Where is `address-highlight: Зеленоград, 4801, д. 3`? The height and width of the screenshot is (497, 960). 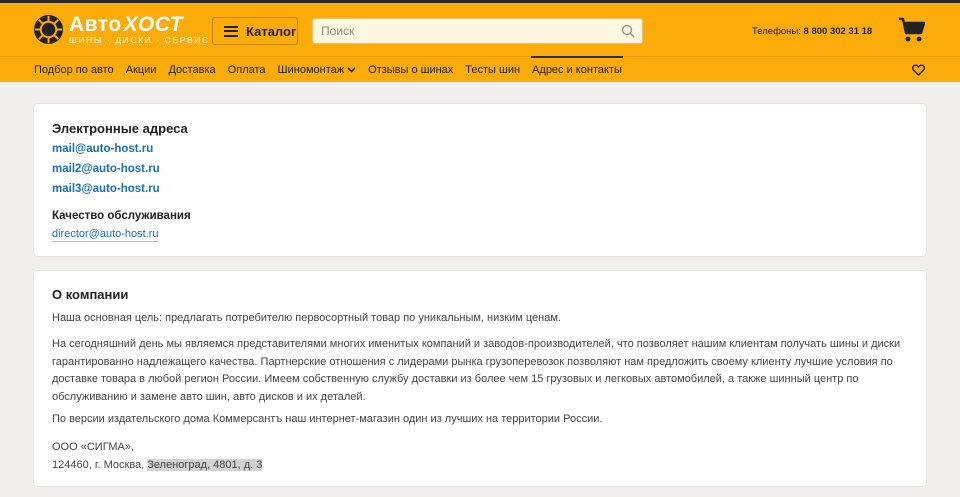
address-highlight: Зеленоград, 4801, д. 3 is located at coordinates (205, 464).